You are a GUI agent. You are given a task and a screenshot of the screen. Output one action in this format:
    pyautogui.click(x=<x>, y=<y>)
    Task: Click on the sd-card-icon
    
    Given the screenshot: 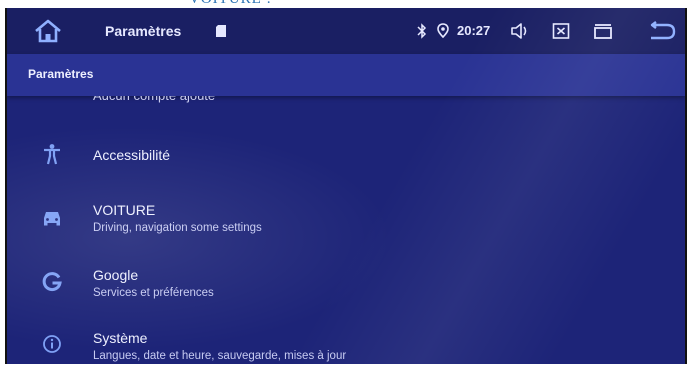 What is the action you would take?
    pyautogui.click(x=221, y=31)
    